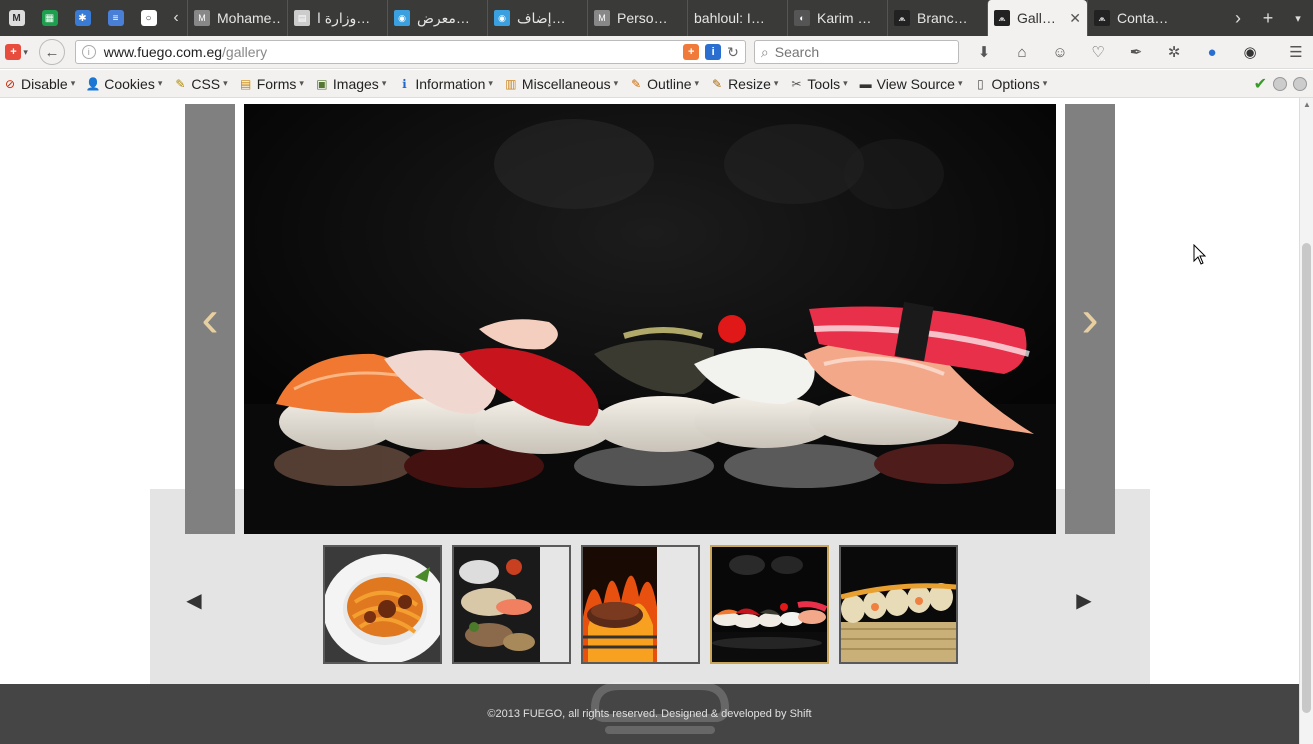 This screenshot has height=744, width=1313. I want to click on gallery-prev-button: ‹, so click(210, 319).